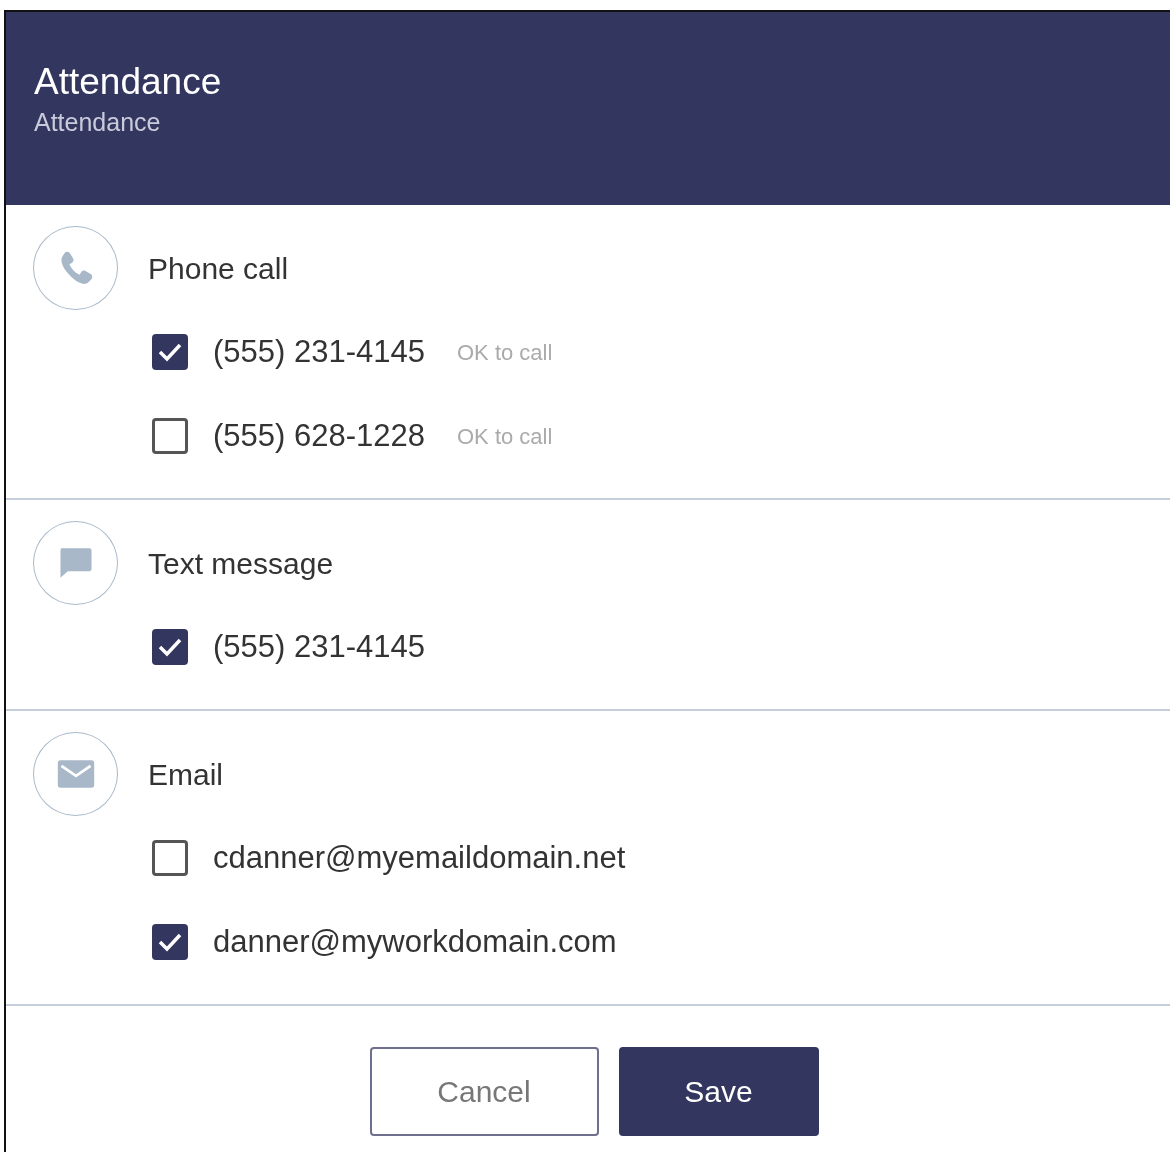 This screenshot has height=1152, width=1170. What do you see at coordinates (128, 82) in the screenshot?
I see `dialog-title: Attendance` at bounding box center [128, 82].